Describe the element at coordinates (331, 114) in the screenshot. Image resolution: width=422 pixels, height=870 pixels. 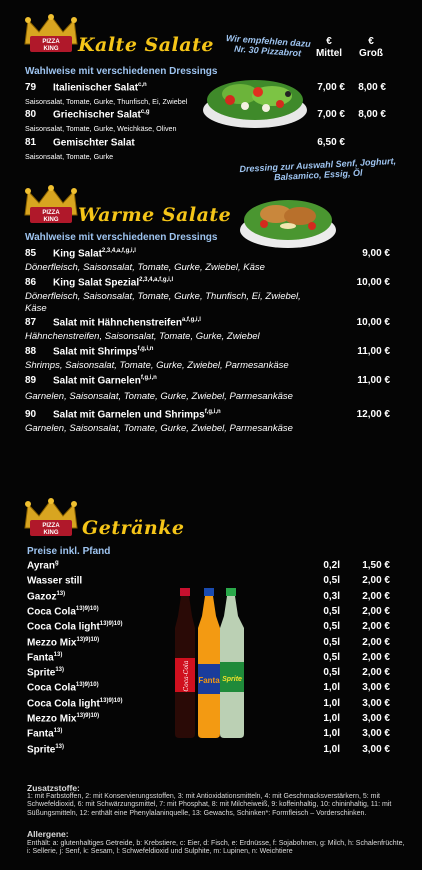
I see `price-80-mittel: 7,00 €` at that location.